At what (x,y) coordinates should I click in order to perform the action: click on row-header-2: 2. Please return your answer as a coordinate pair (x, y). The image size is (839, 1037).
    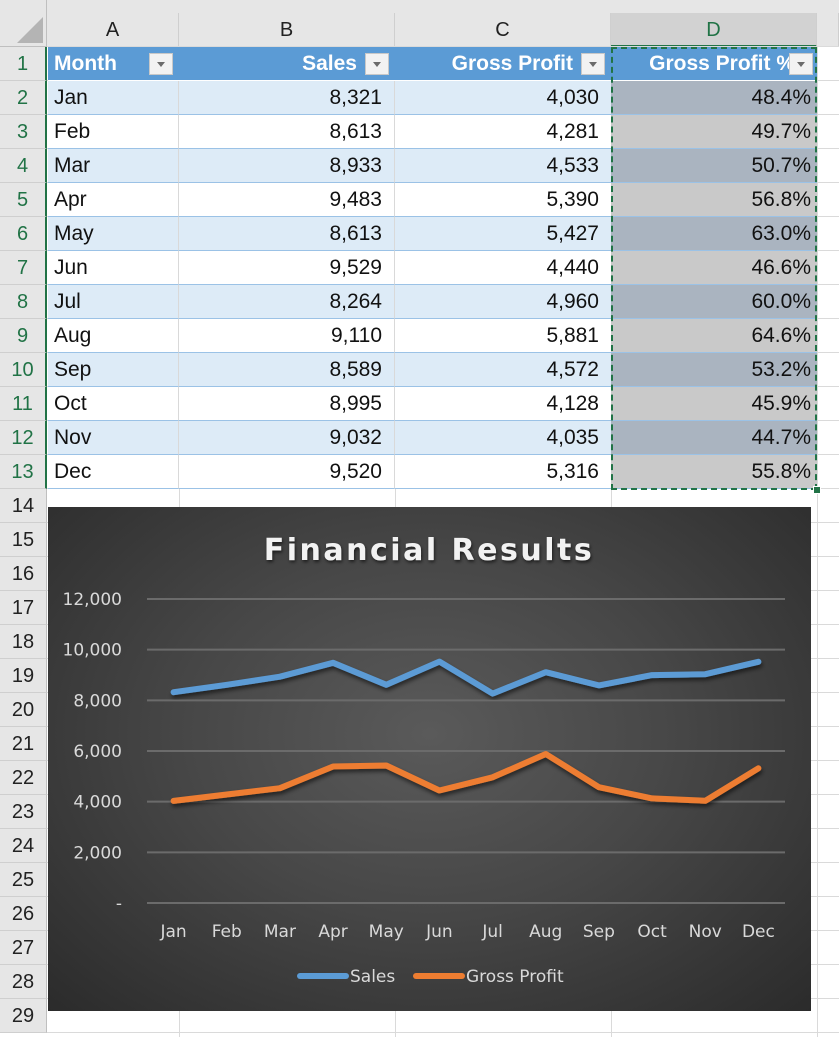
    Looking at the image, I should click on (23, 98).